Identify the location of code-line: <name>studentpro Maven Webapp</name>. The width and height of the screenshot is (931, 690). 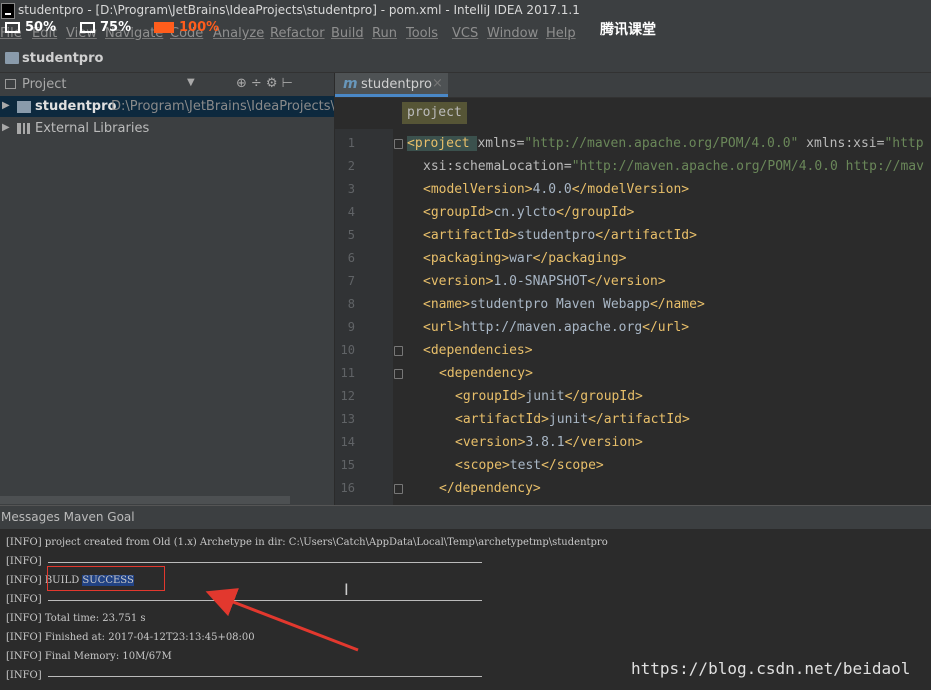
(564, 304).